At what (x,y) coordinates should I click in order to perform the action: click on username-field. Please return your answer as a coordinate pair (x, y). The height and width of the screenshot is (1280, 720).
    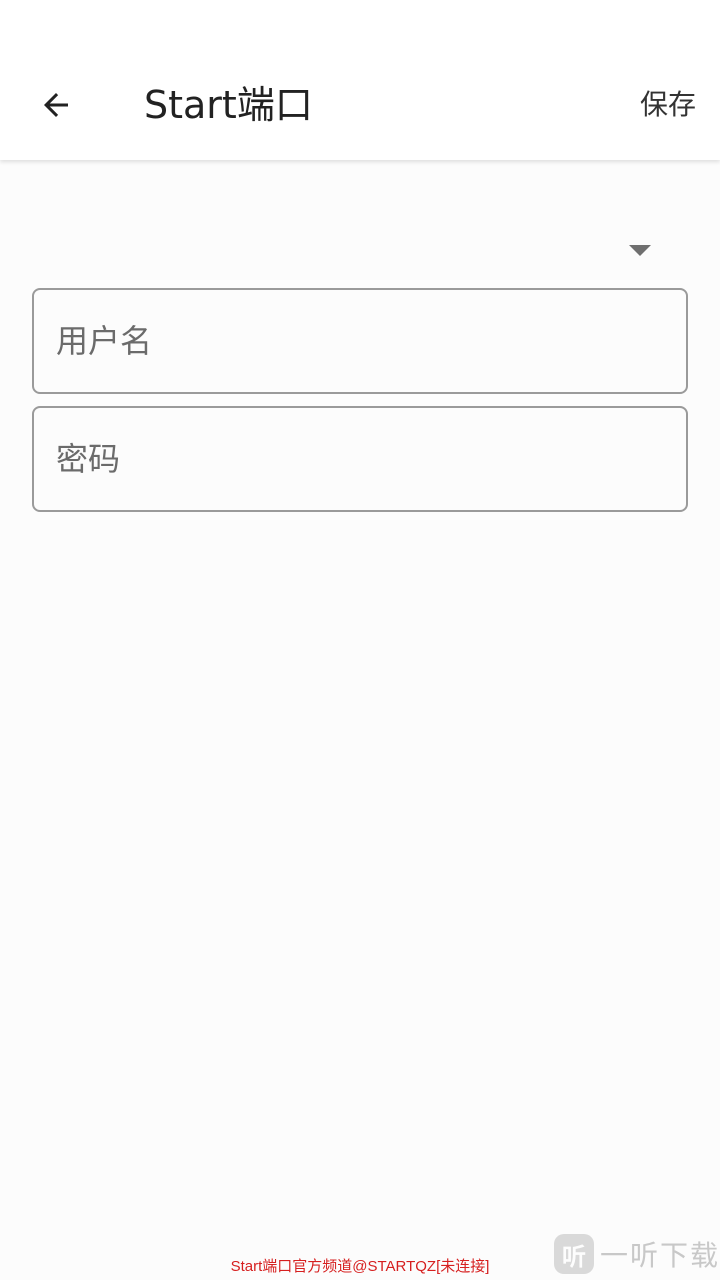
    Looking at the image, I should click on (360, 341).